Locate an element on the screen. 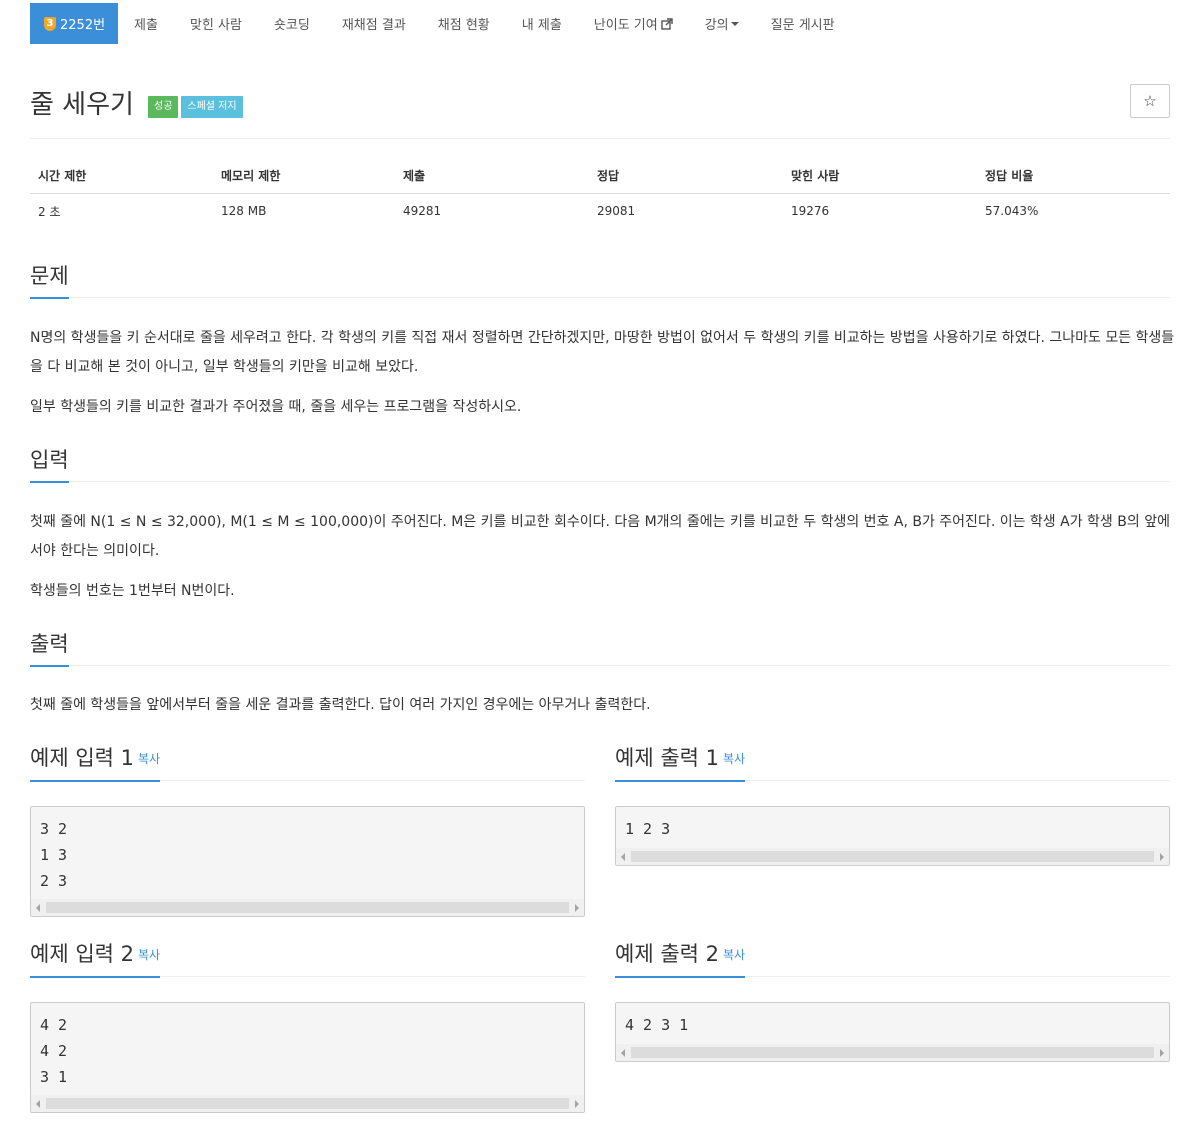 This screenshot has height=1139, width=1204. tab-problem-number: 3 2252번 is located at coordinates (74, 23).